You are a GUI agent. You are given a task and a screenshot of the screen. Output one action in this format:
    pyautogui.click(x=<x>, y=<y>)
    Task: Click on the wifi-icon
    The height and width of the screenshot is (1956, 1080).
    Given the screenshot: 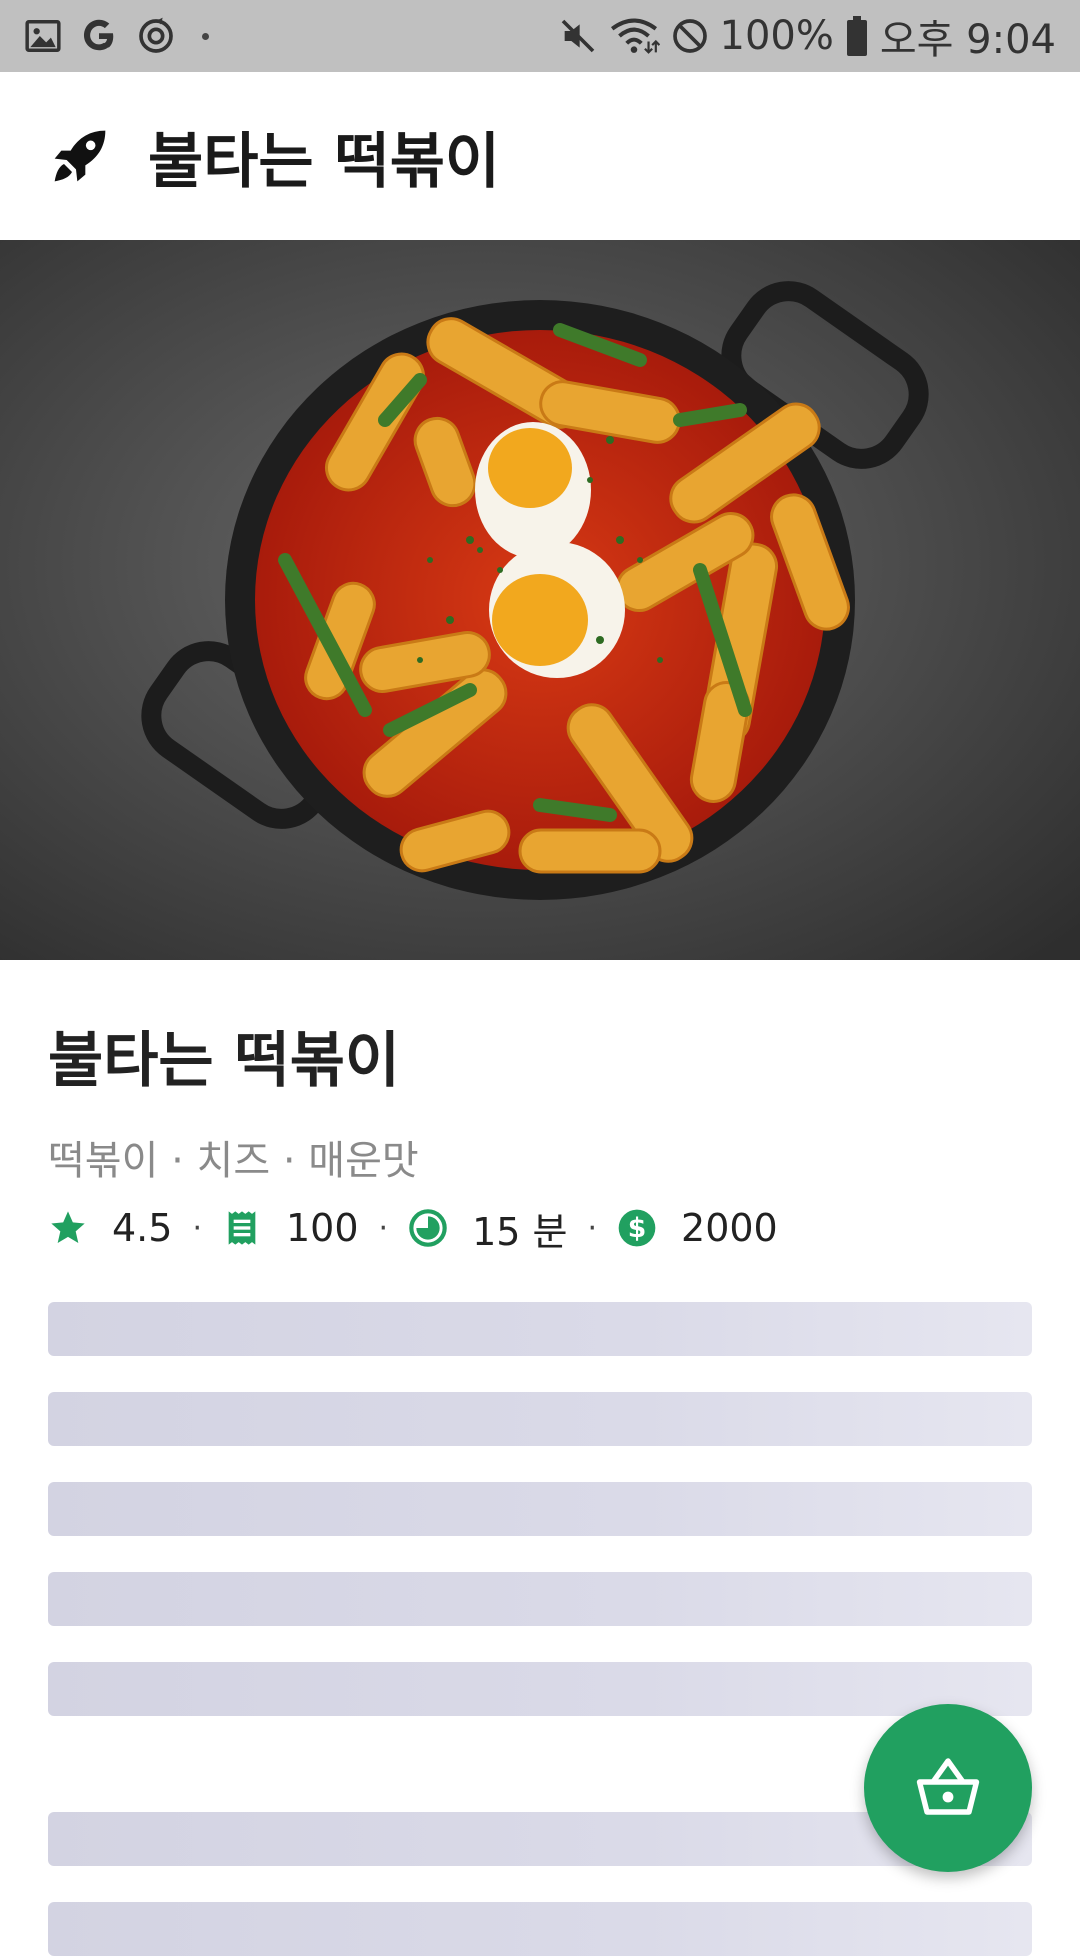 What is the action you would take?
    pyautogui.click(x=635, y=36)
    